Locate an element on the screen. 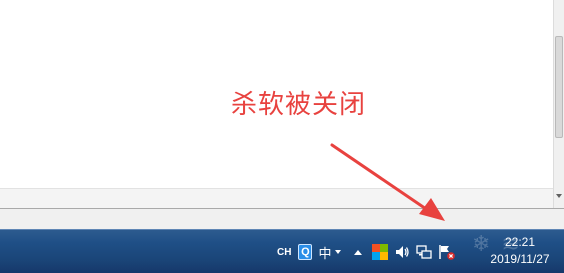 The width and height of the screenshot is (564, 273). scroll-down-arrow-icon is located at coordinates (559, 196).